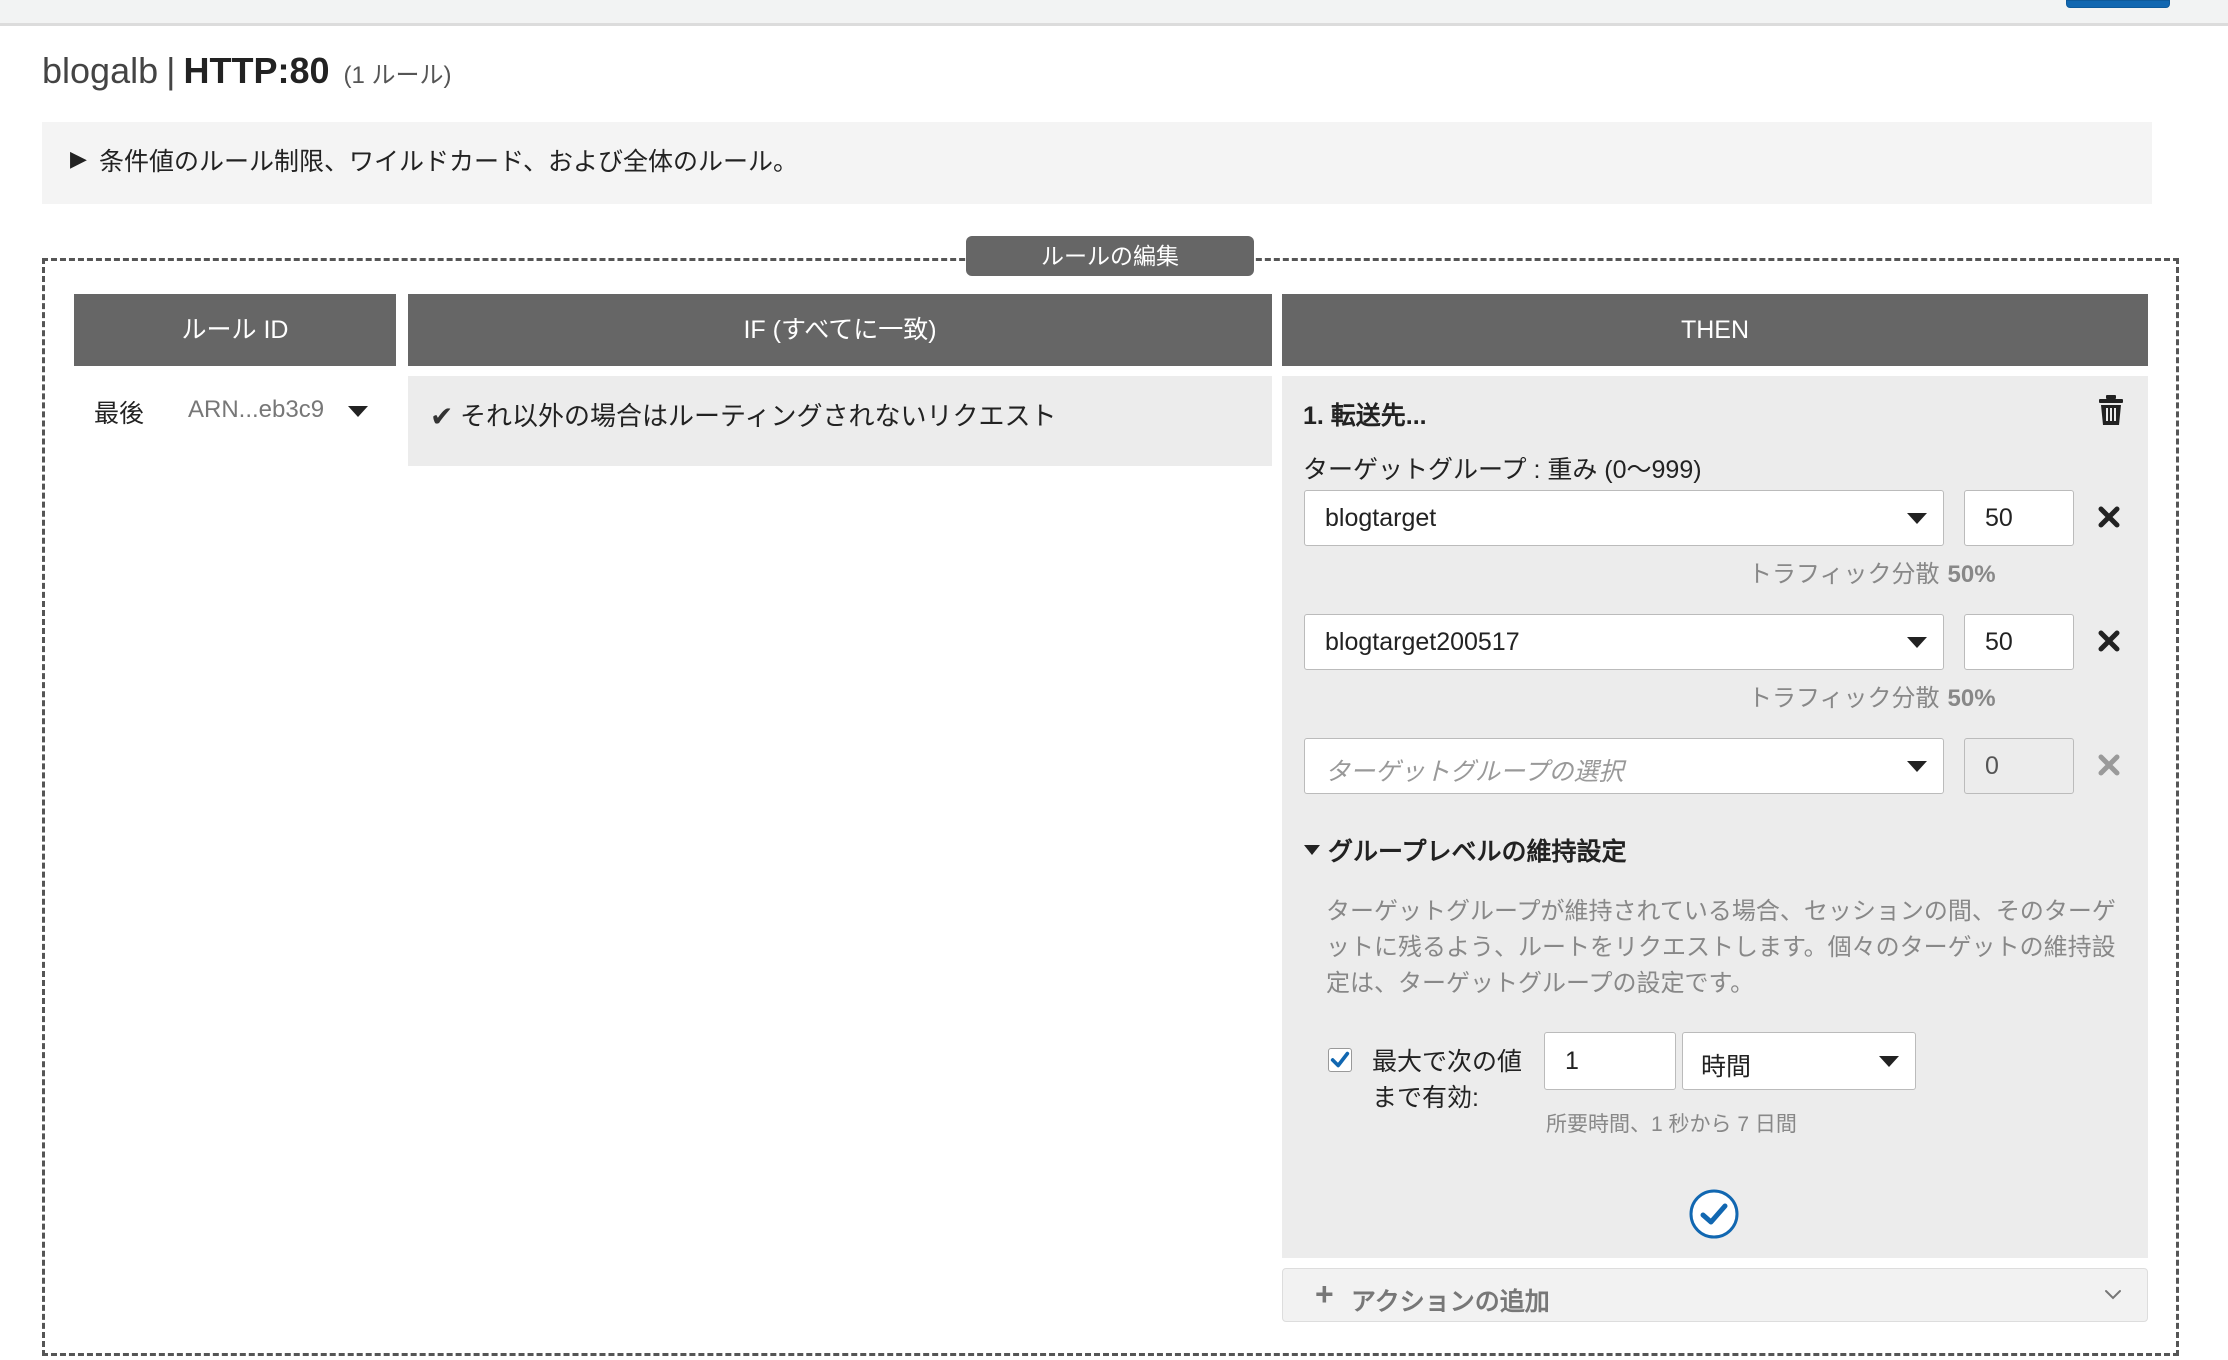  What do you see at coordinates (2118, 4) in the screenshot?
I see `toolbar-primary-button` at bounding box center [2118, 4].